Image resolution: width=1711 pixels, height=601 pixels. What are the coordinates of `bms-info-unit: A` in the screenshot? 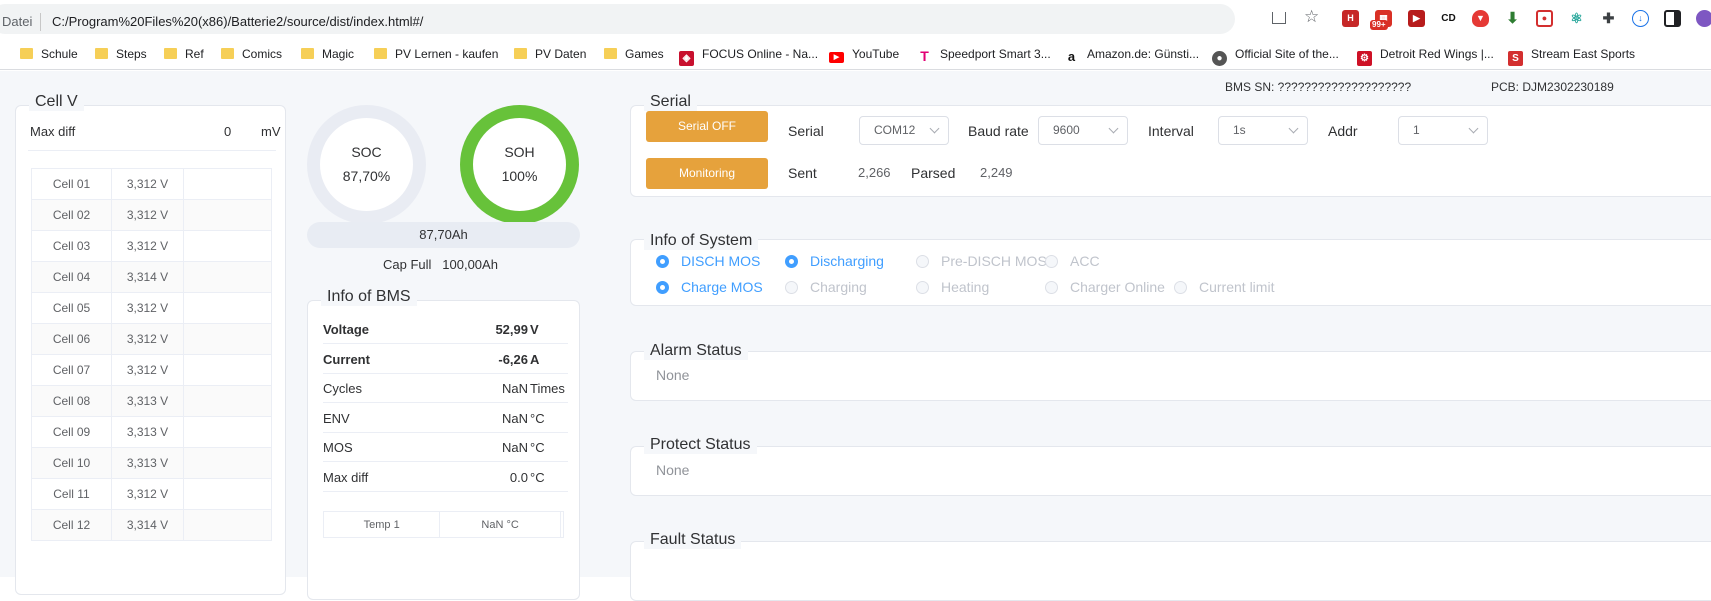 It's located at (535, 359).